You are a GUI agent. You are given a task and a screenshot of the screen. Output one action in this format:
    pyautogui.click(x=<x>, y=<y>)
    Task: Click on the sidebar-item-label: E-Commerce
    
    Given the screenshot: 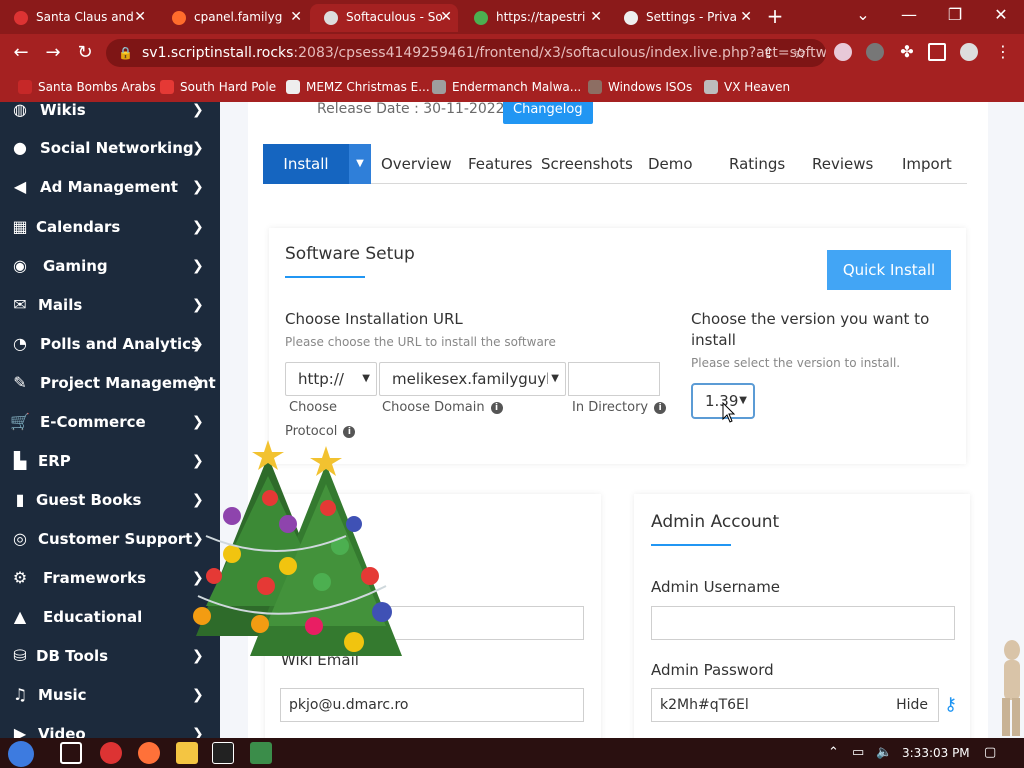 What is the action you would take?
    pyautogui.click(x=93, y=422)
    